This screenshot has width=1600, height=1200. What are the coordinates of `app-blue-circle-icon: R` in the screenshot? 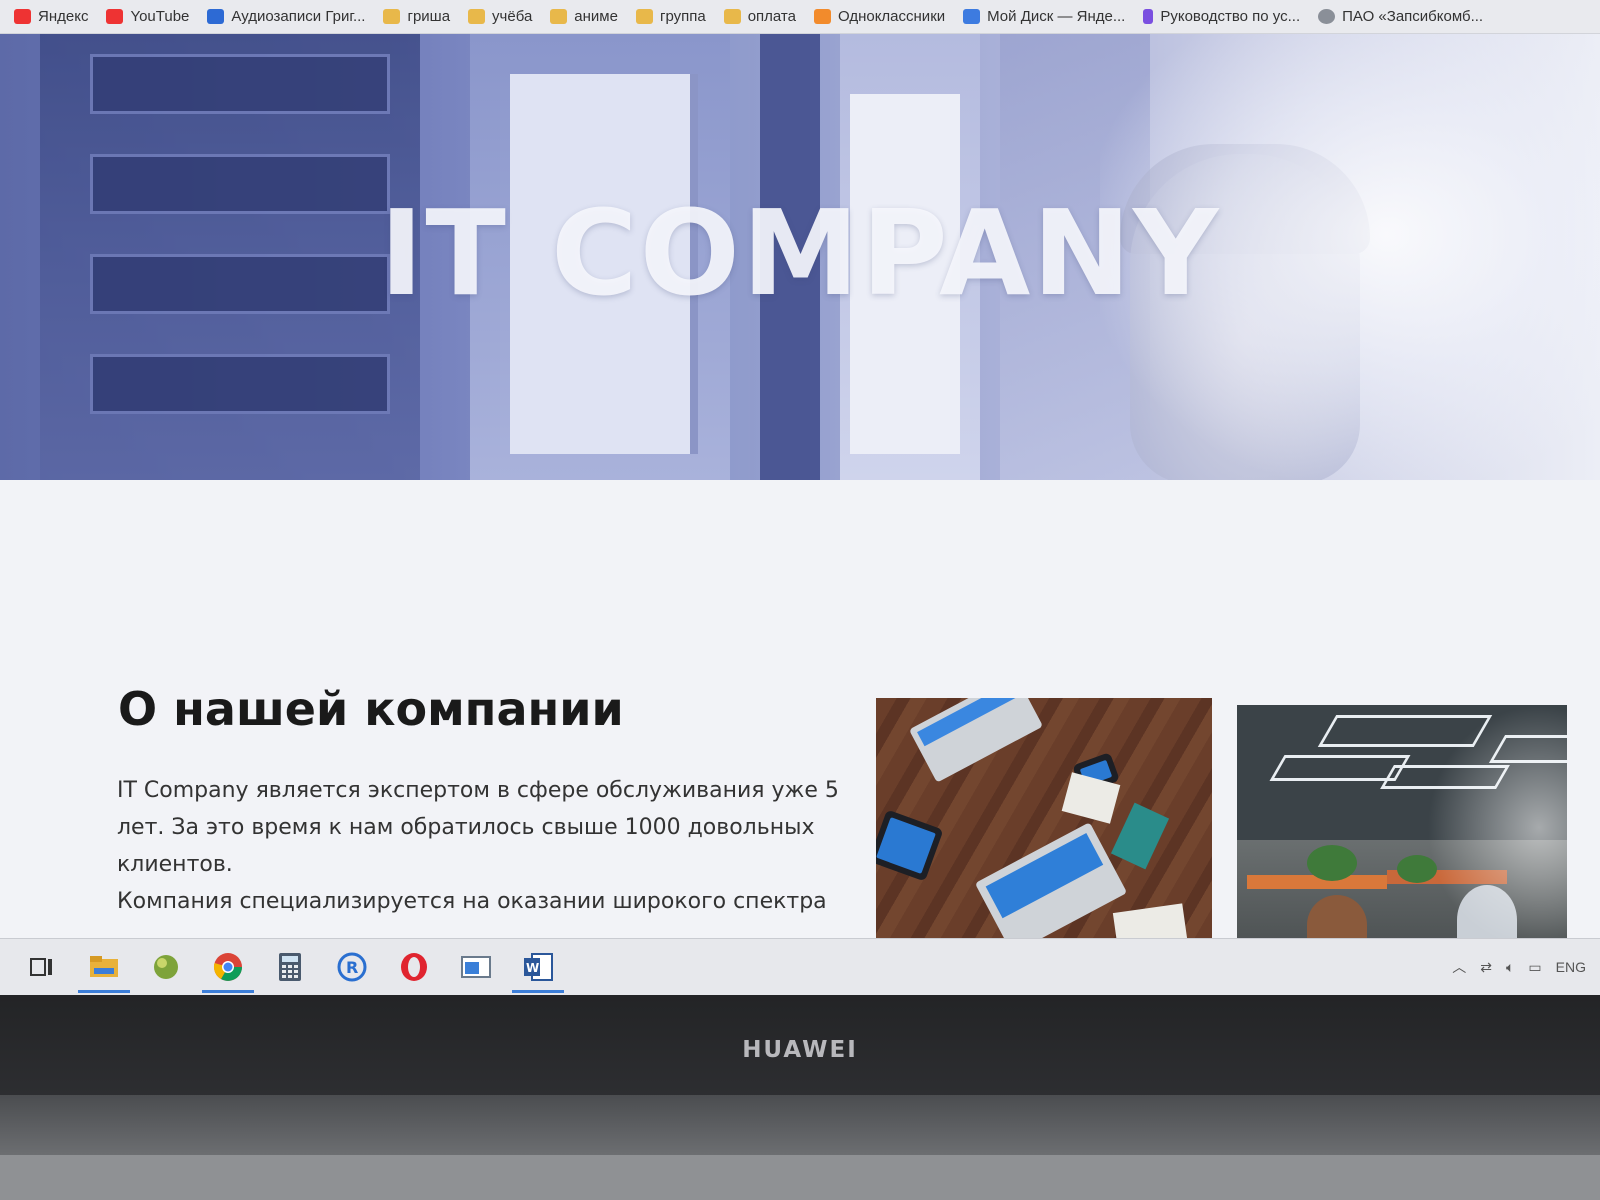 It's located at (352, 967).